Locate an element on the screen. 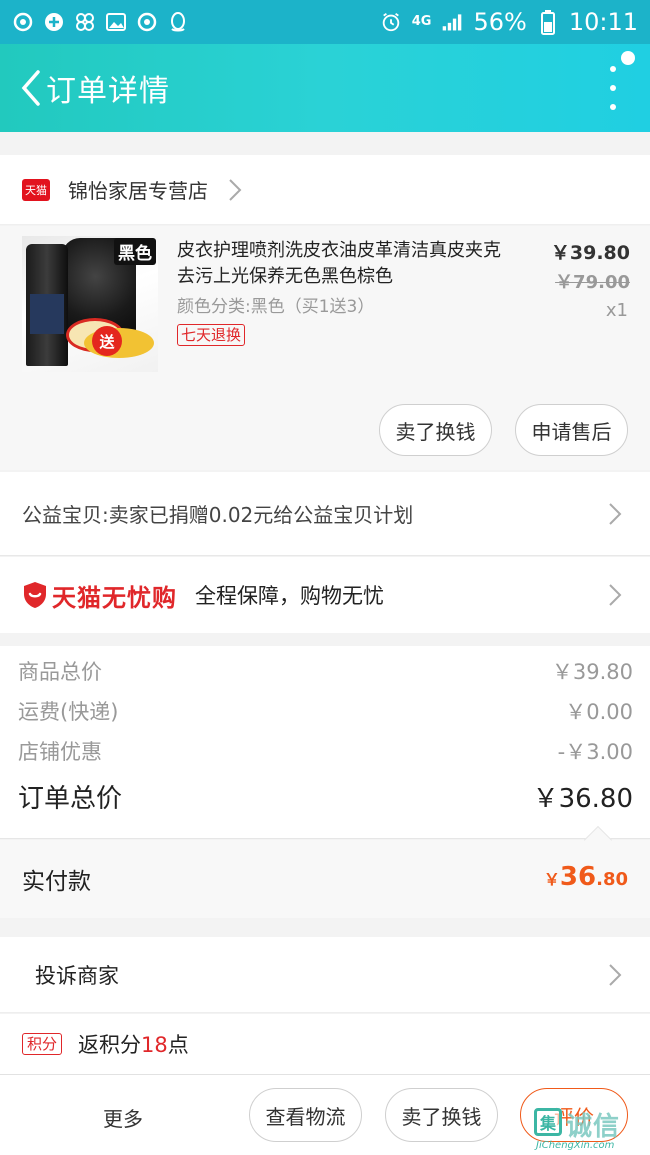  watermark-logo: 集 is located at coordinates (548, 1122).